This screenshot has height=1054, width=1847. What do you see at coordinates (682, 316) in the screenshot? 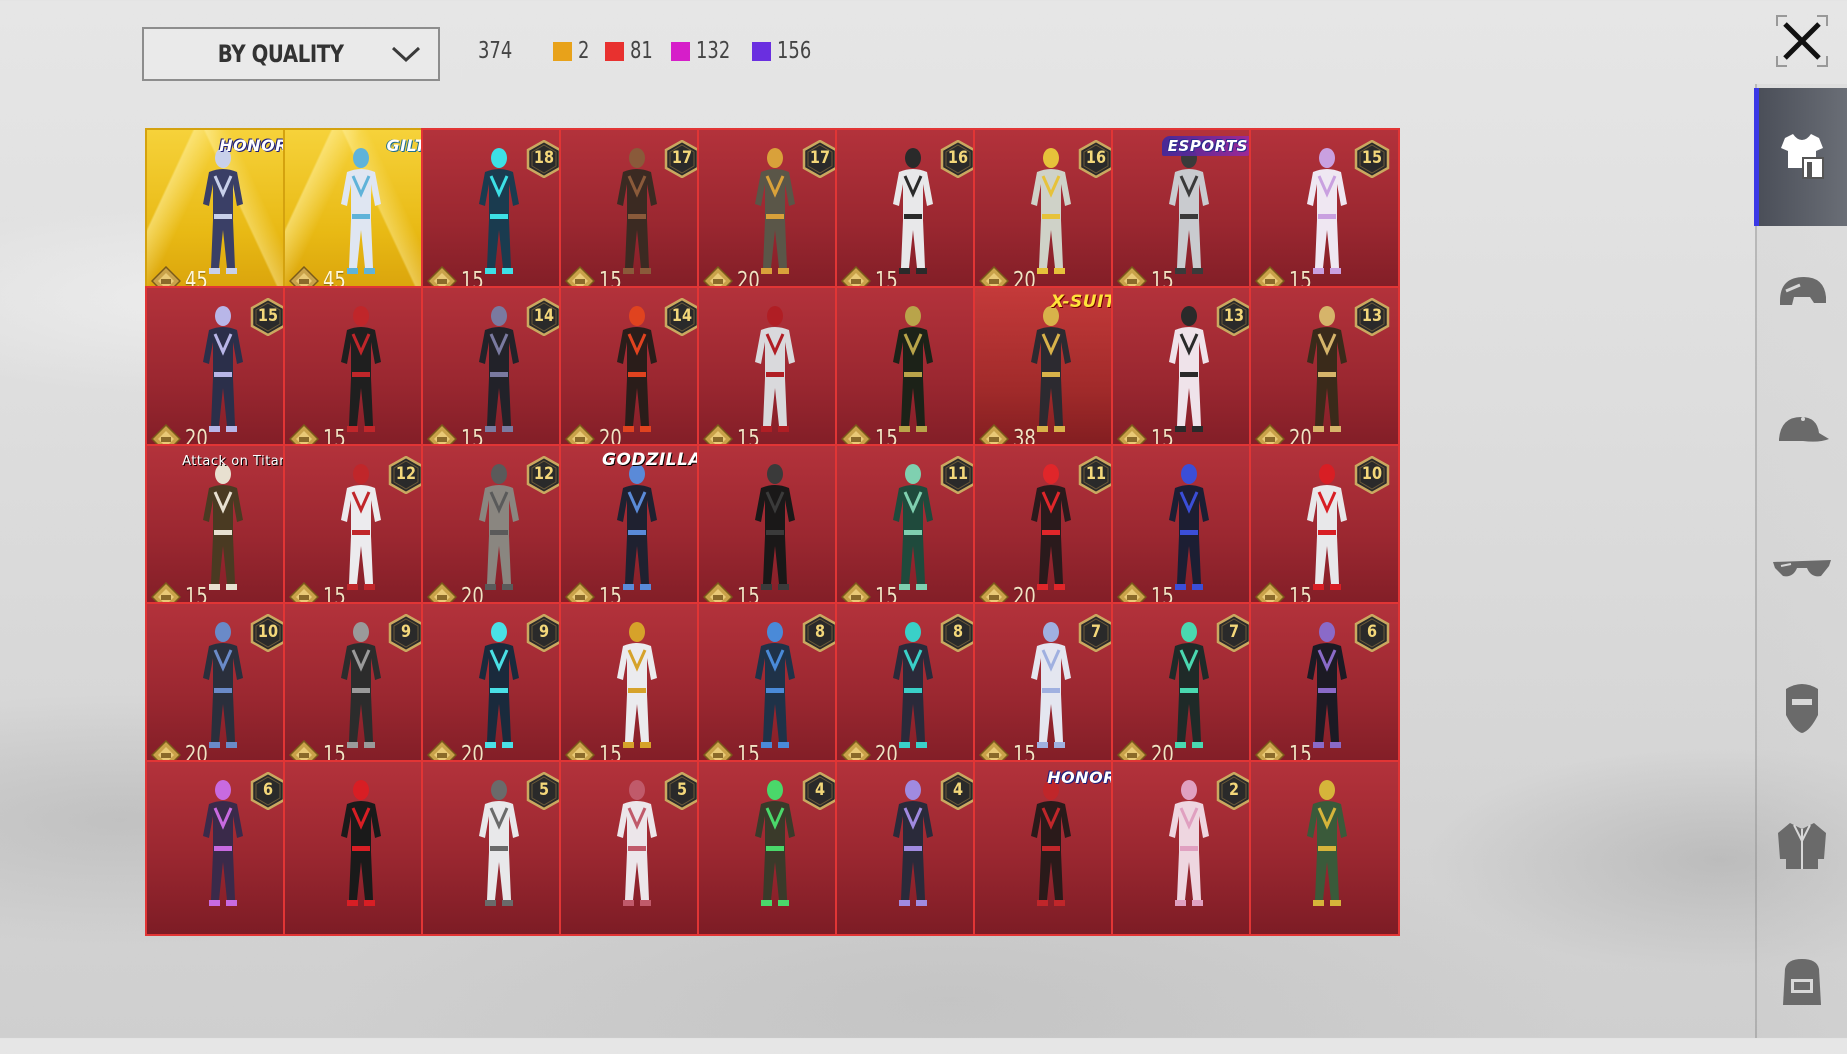
I see `level-value: 14` at bounding box center [682, 316].